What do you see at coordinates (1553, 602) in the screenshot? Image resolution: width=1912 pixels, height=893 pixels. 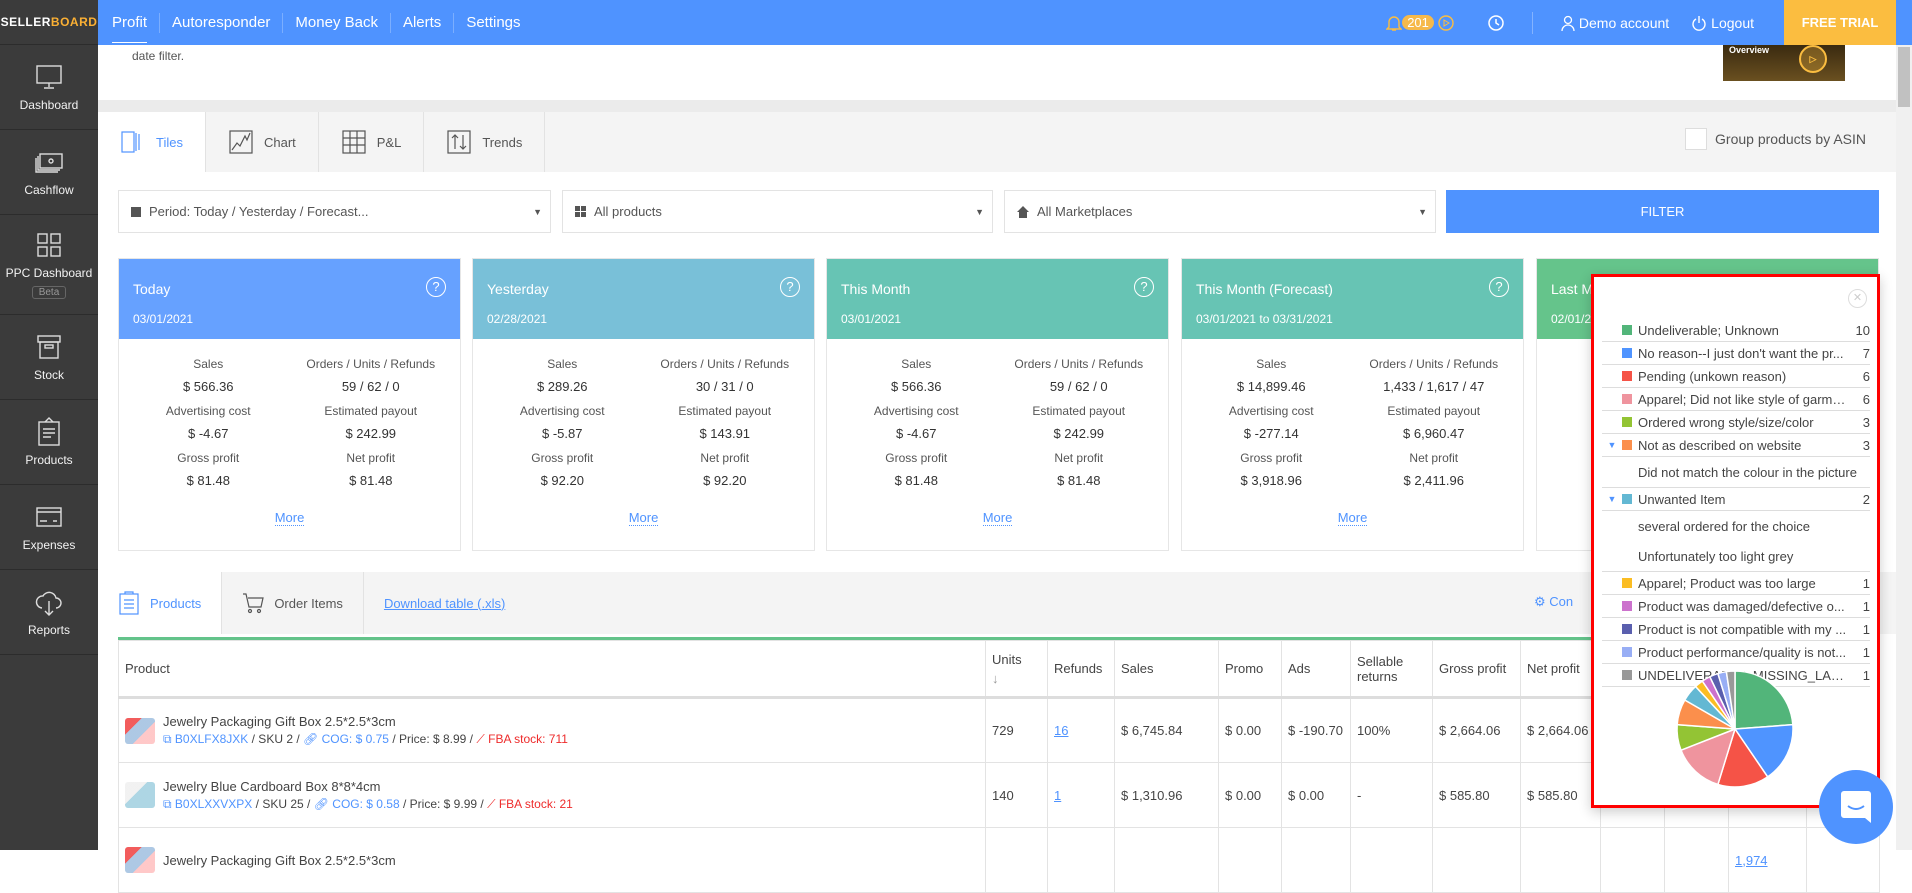 I see `configure-columns-button: ⚙ Con` at bounding box center [1553, 602].